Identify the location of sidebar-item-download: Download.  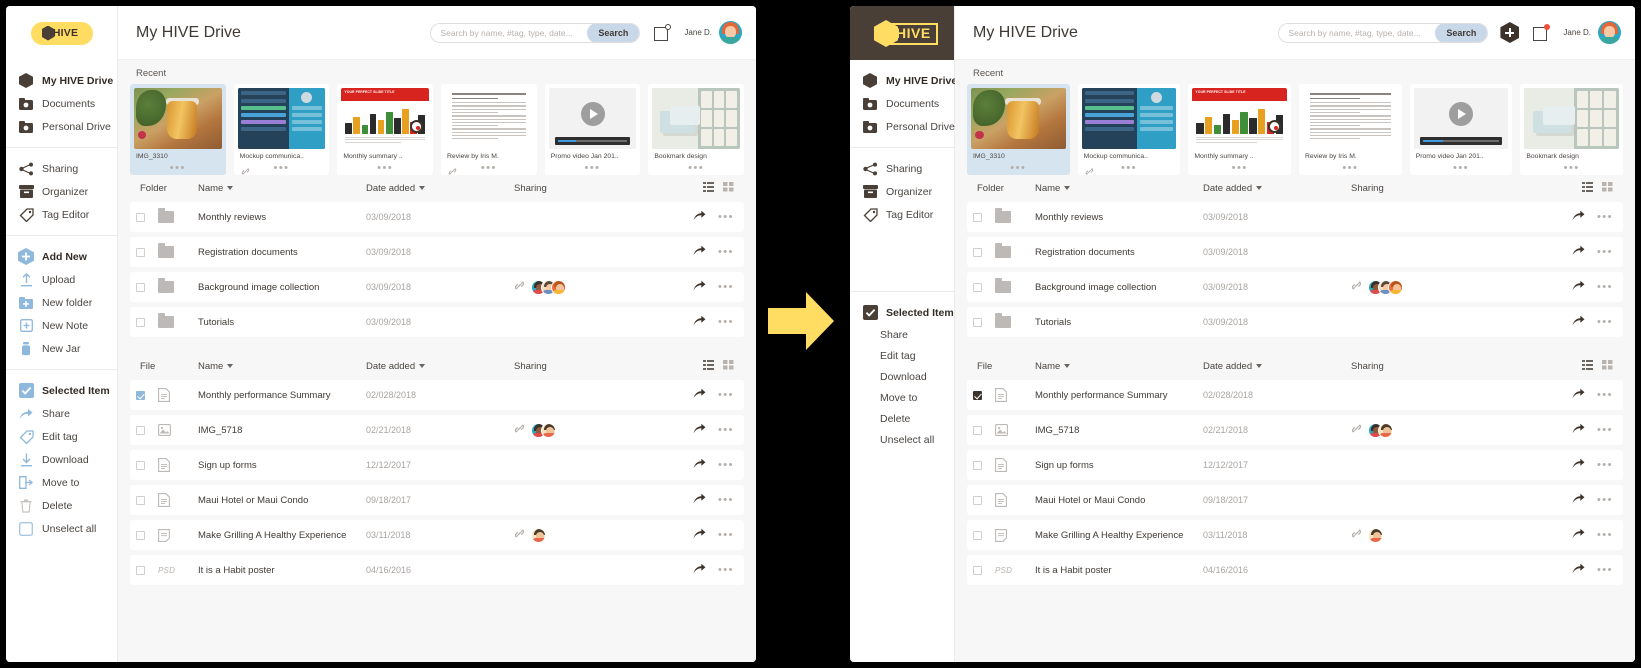
(902, 376).